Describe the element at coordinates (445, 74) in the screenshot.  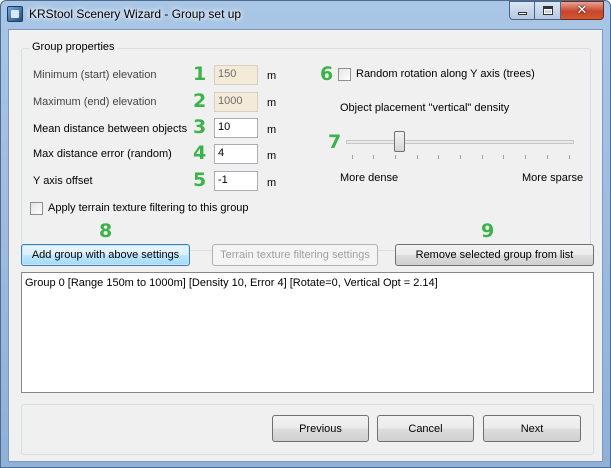
I see `random-rotation-label: Random rotation along Y axis (trees)` at that location.